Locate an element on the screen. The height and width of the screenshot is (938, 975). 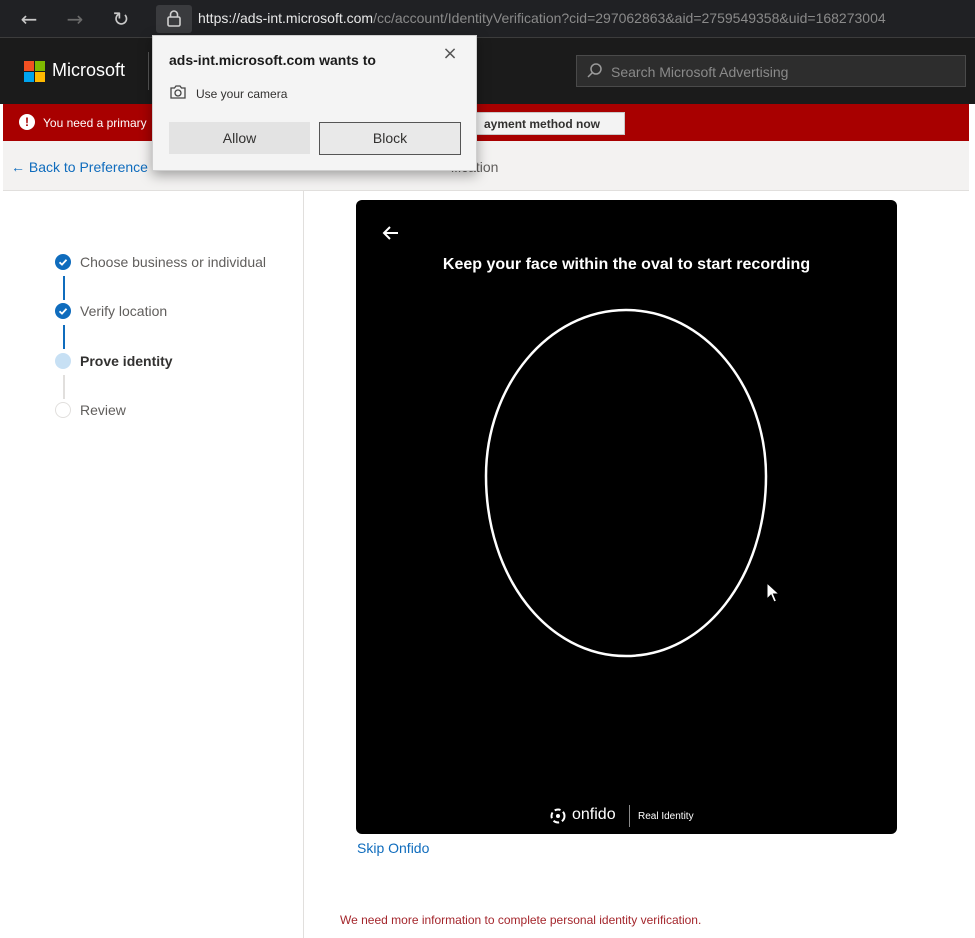
back-to-preferences-link: ← Back to Preference is located at coordinates (79, 167).